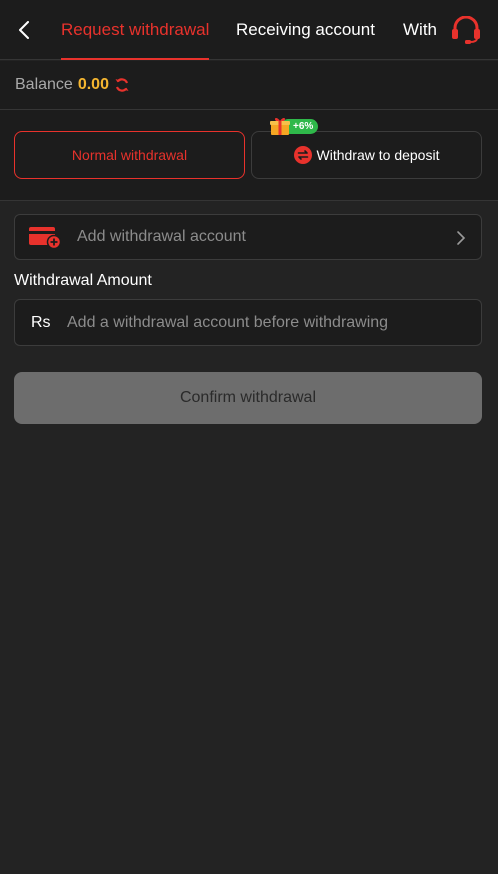  What do you see at coordinates (93, 84) in the screenshot?
I see `balance-value: 0.00` at bounding box center [93, 84].